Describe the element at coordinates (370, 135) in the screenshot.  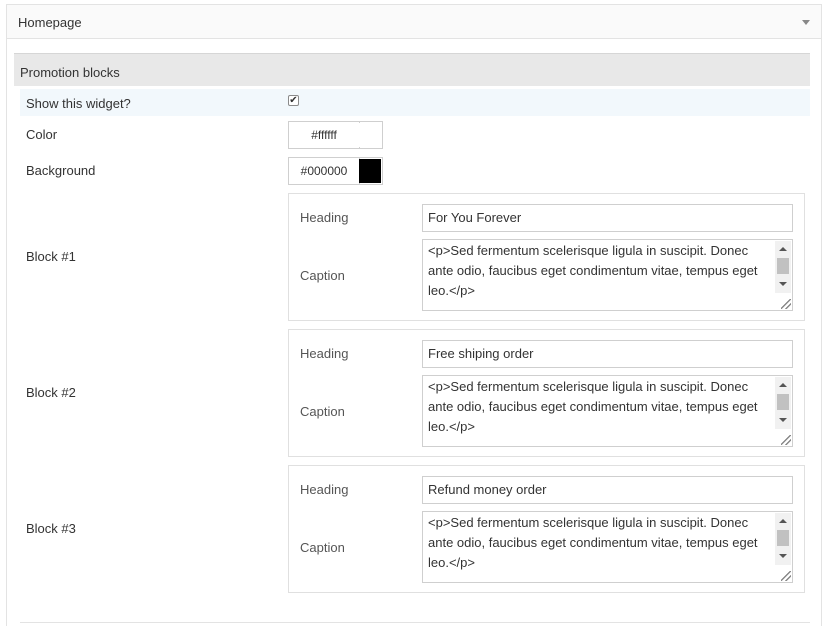
I see `color-swatch` at that location.